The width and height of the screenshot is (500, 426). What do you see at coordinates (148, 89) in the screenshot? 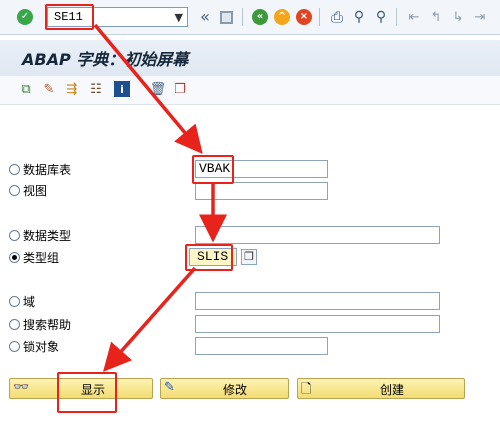
I see `arrow-to-vbak` at bounding box center [148, 89].